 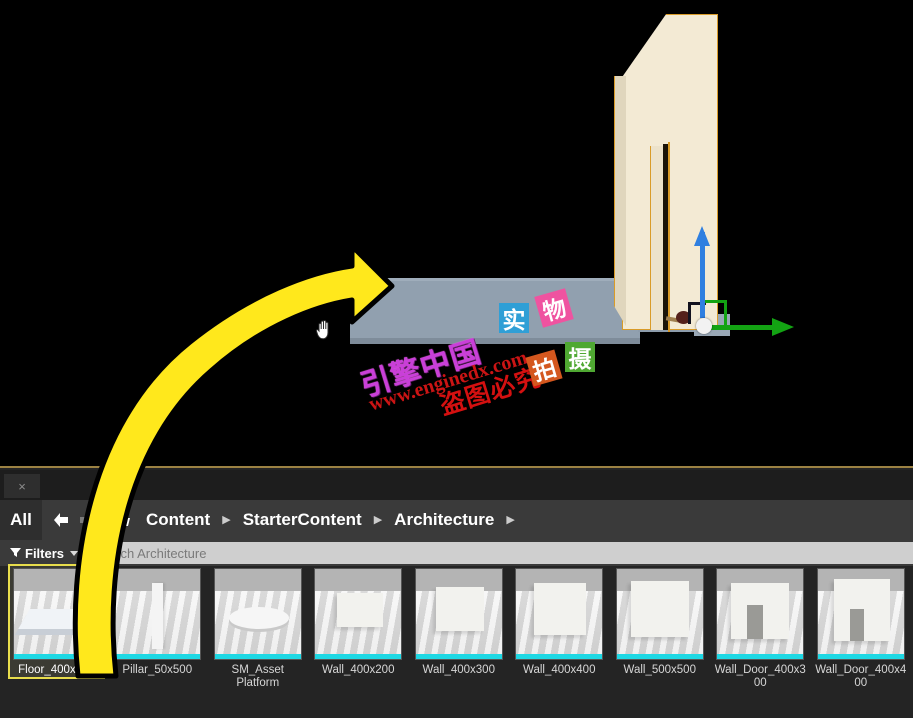 What do you see at coordinates (257, 676) in the screenshot?
I see `asset-label: SM_Asset Platform` at bounding box center [257, 676].